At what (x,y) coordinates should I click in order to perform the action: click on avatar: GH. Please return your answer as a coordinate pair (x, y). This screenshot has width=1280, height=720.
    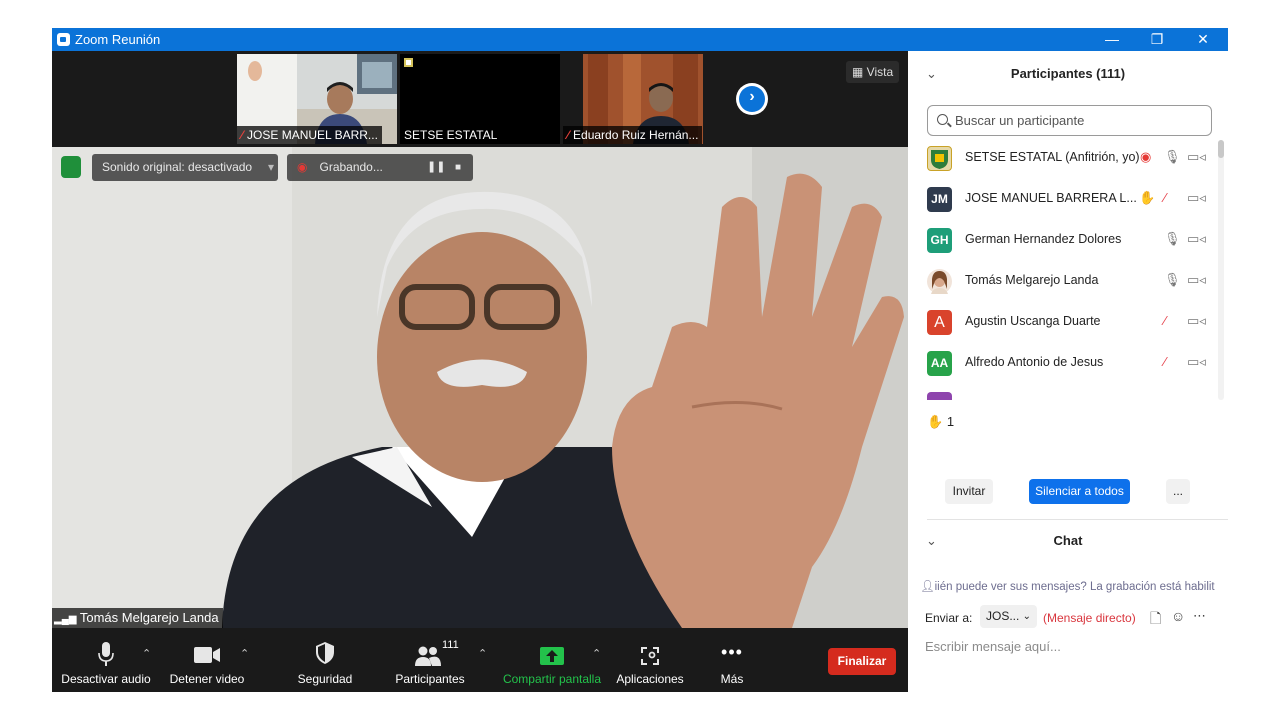
    Looking at the image, I should click on (939, 240).